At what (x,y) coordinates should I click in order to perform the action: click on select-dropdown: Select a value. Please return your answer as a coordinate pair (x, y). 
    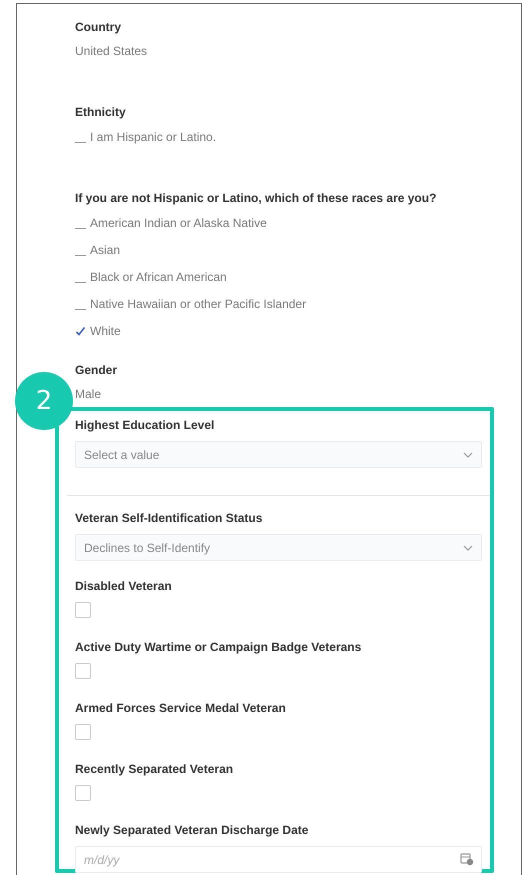
    Looking at the image, I should click on (278, 454).